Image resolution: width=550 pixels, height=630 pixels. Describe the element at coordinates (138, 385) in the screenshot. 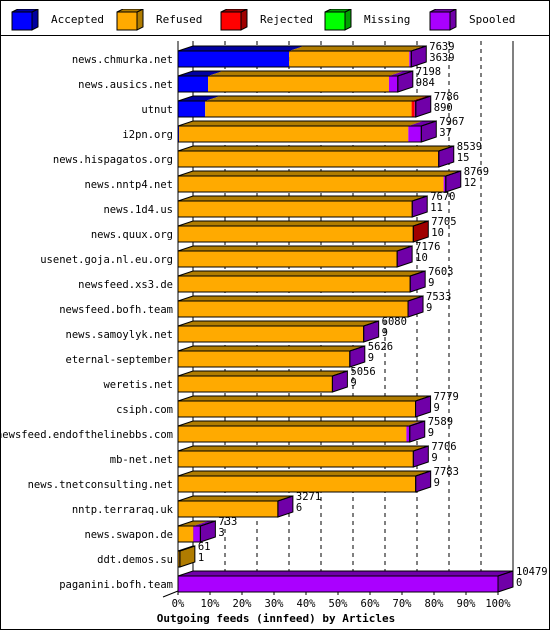

I see `category-label: weretis.net` at that location.